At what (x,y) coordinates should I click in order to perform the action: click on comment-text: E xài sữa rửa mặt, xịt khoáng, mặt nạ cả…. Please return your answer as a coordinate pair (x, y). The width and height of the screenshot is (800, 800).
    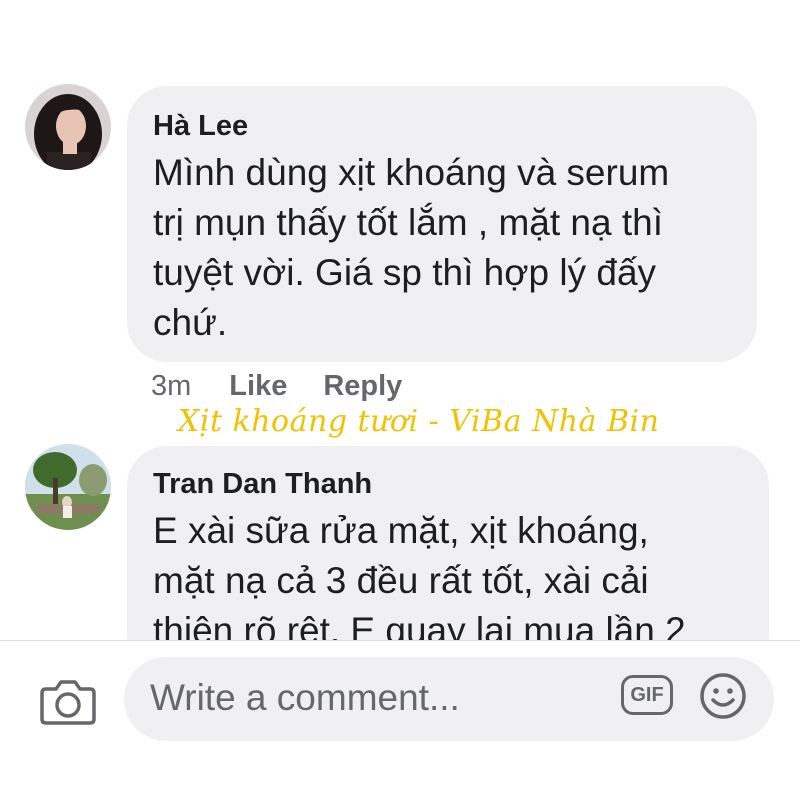
    Looking at the image, I should click on (448, 581).